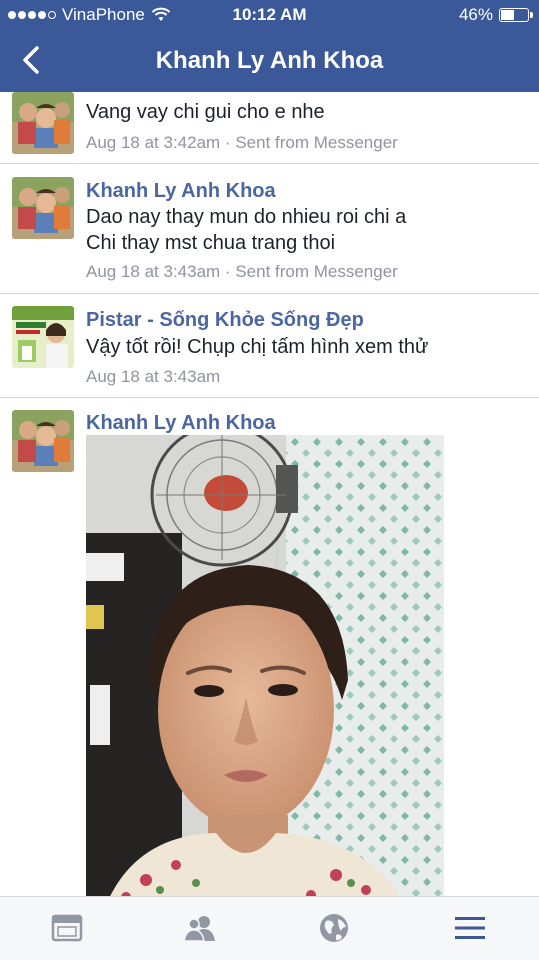 The image size is (539, 960). What do you see at coordinates (43, 337) in the screenshot?
I see `page-avatar` at bounding box center [43, 337].